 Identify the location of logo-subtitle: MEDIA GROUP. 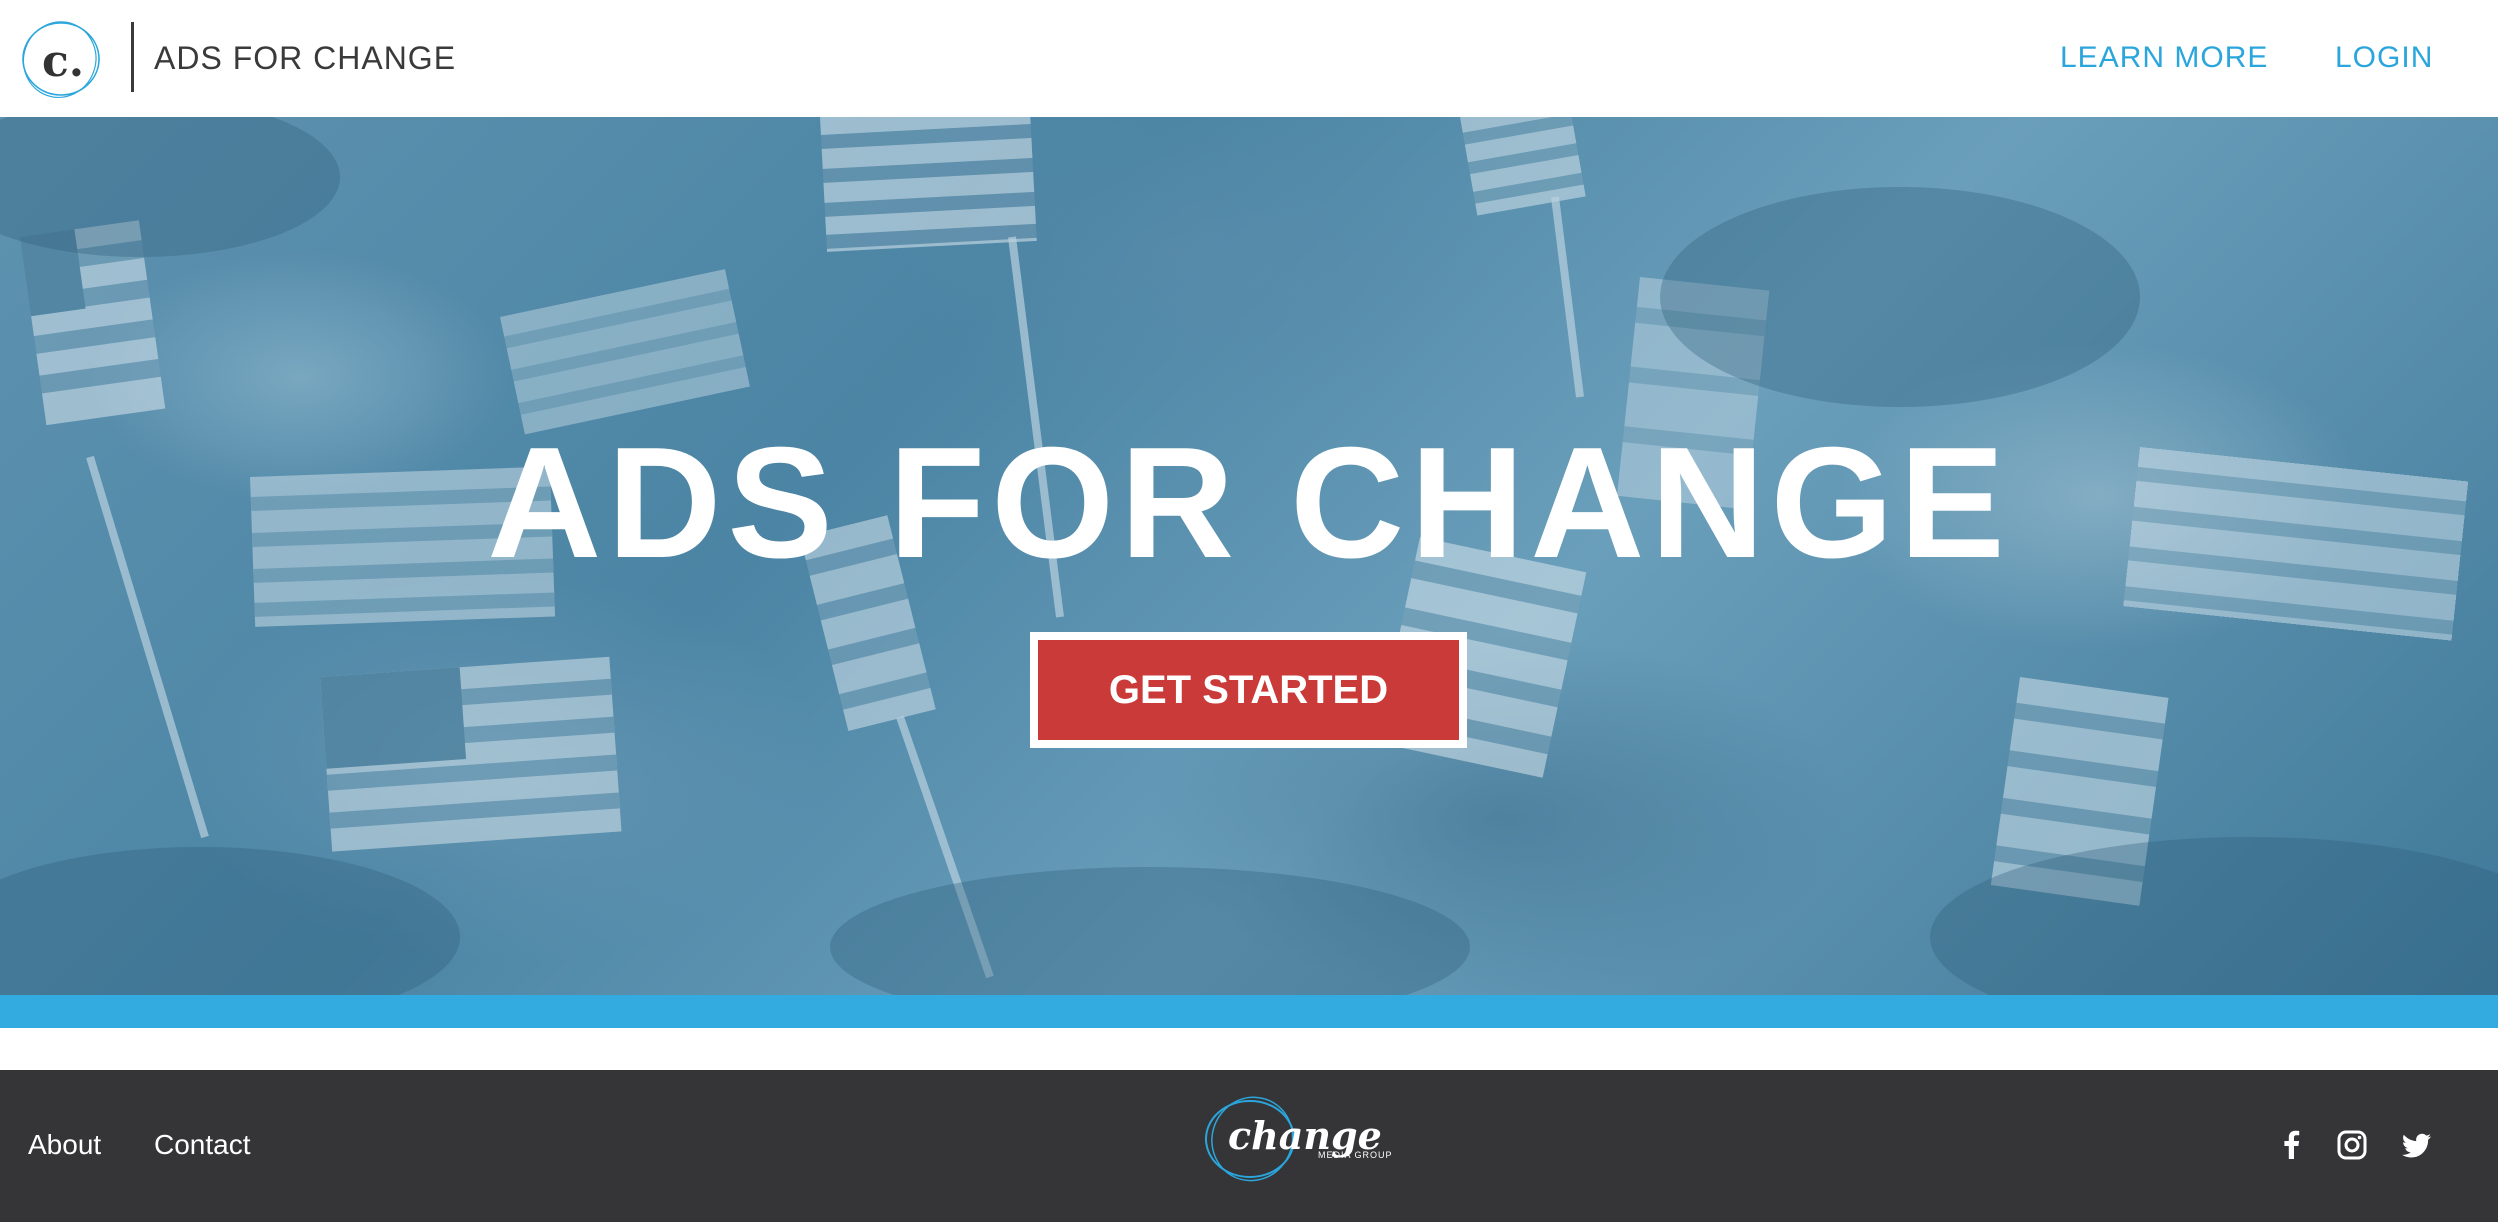
(1355, 1155).